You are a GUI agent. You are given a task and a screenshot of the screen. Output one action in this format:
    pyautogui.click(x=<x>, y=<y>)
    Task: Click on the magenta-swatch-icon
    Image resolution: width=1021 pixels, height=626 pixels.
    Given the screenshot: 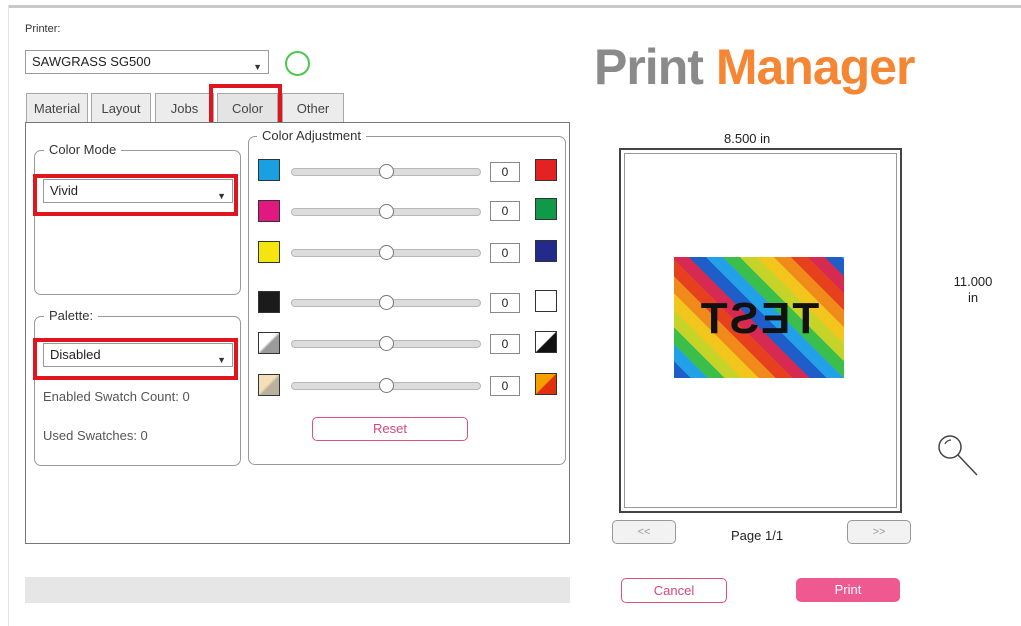 What is the action you would take?
    pyautogui.click(x=269, y=211)
    